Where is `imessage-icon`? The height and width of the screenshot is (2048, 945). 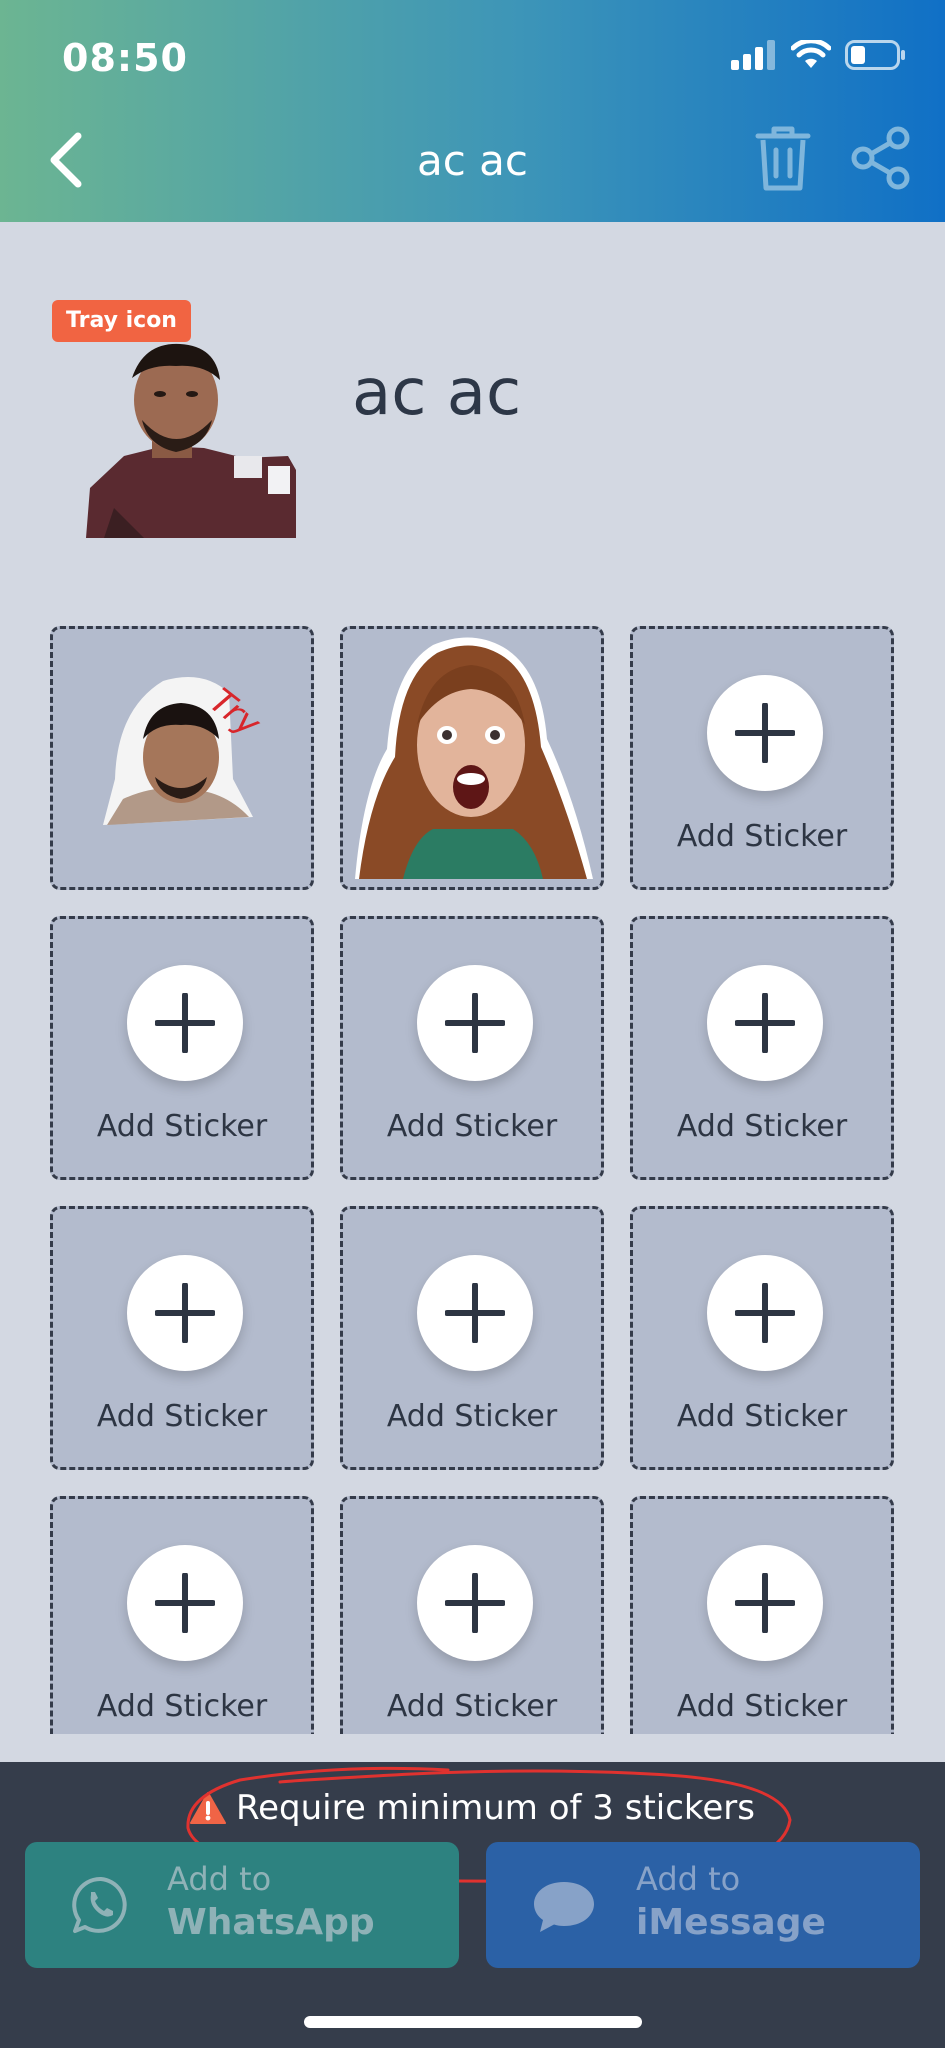
imessage-icon is located at coordinates (564, 1907).